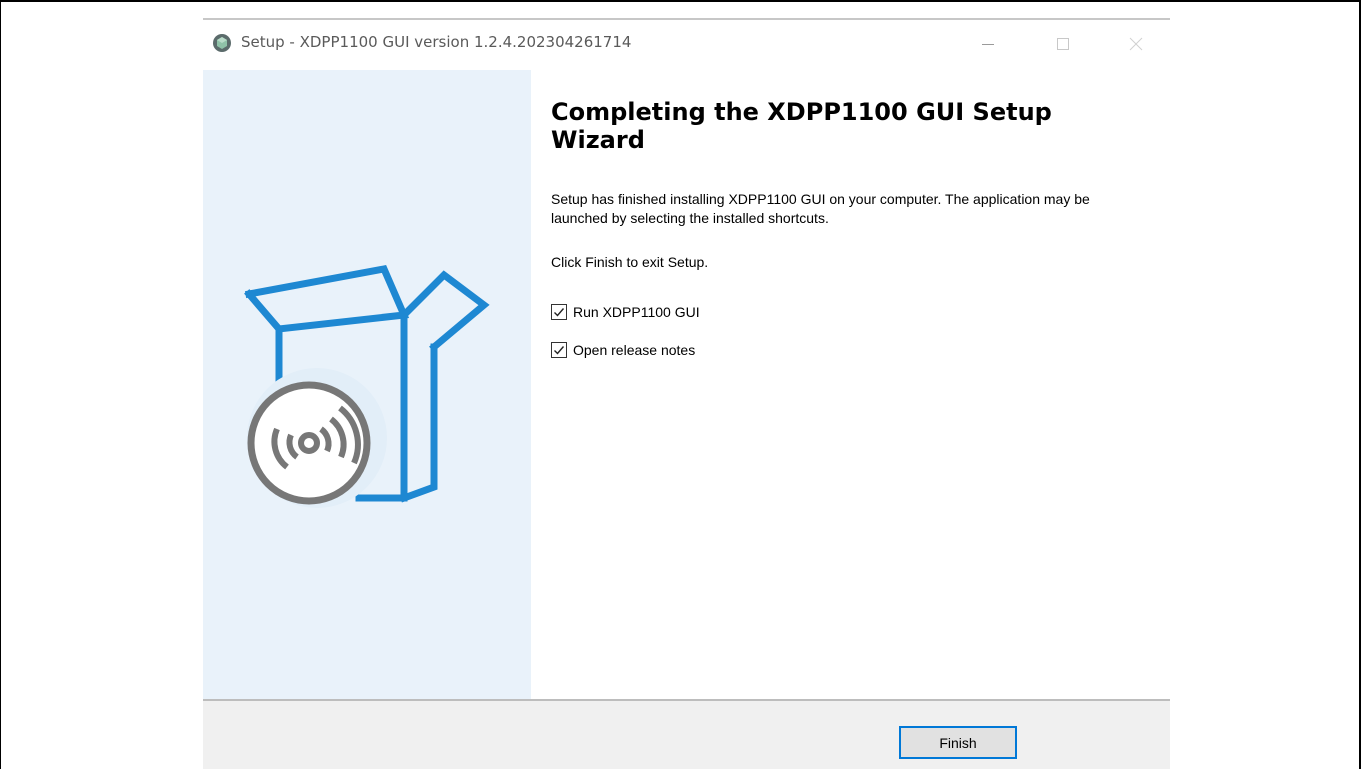 This screenshot has height=769, width=1361. Describe the element at coordinates (801, 126) in the screenshot. I see `page-title: Completing the XDPP1100 GUI Setup Wizard` at that location.